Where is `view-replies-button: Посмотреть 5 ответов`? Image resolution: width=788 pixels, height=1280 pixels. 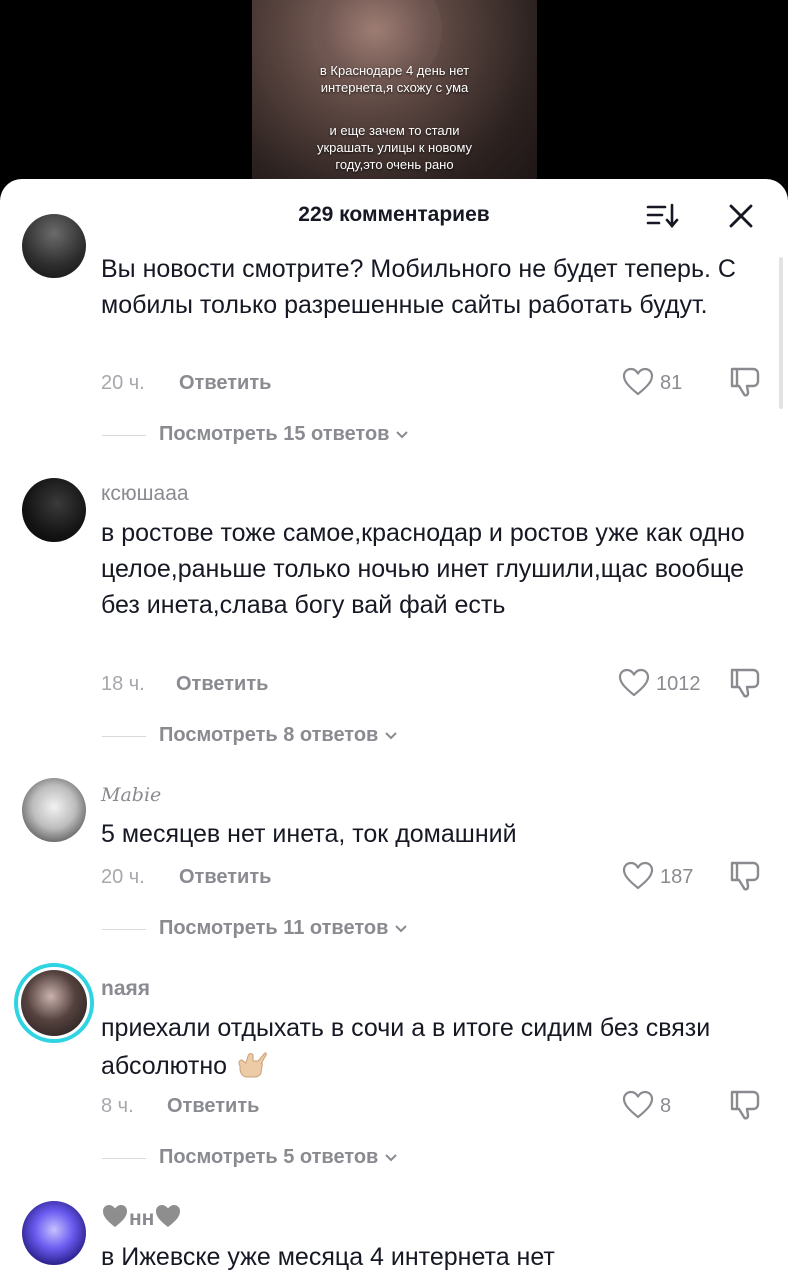
view-replies-button: Посмотреть 5 ответов is located at coordinates (278, 1157).